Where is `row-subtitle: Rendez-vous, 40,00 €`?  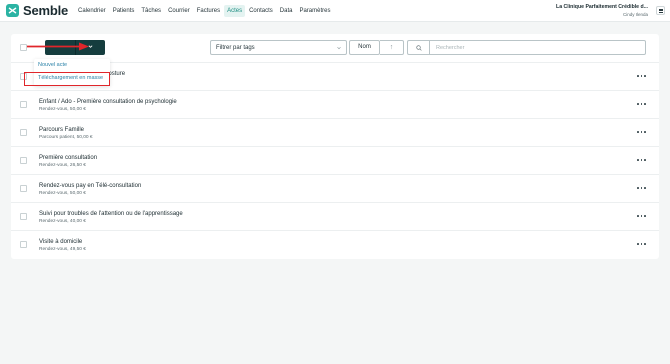 row-subtitle: Rendez-vous, 40,00 € is located at coordinates (62, 221).